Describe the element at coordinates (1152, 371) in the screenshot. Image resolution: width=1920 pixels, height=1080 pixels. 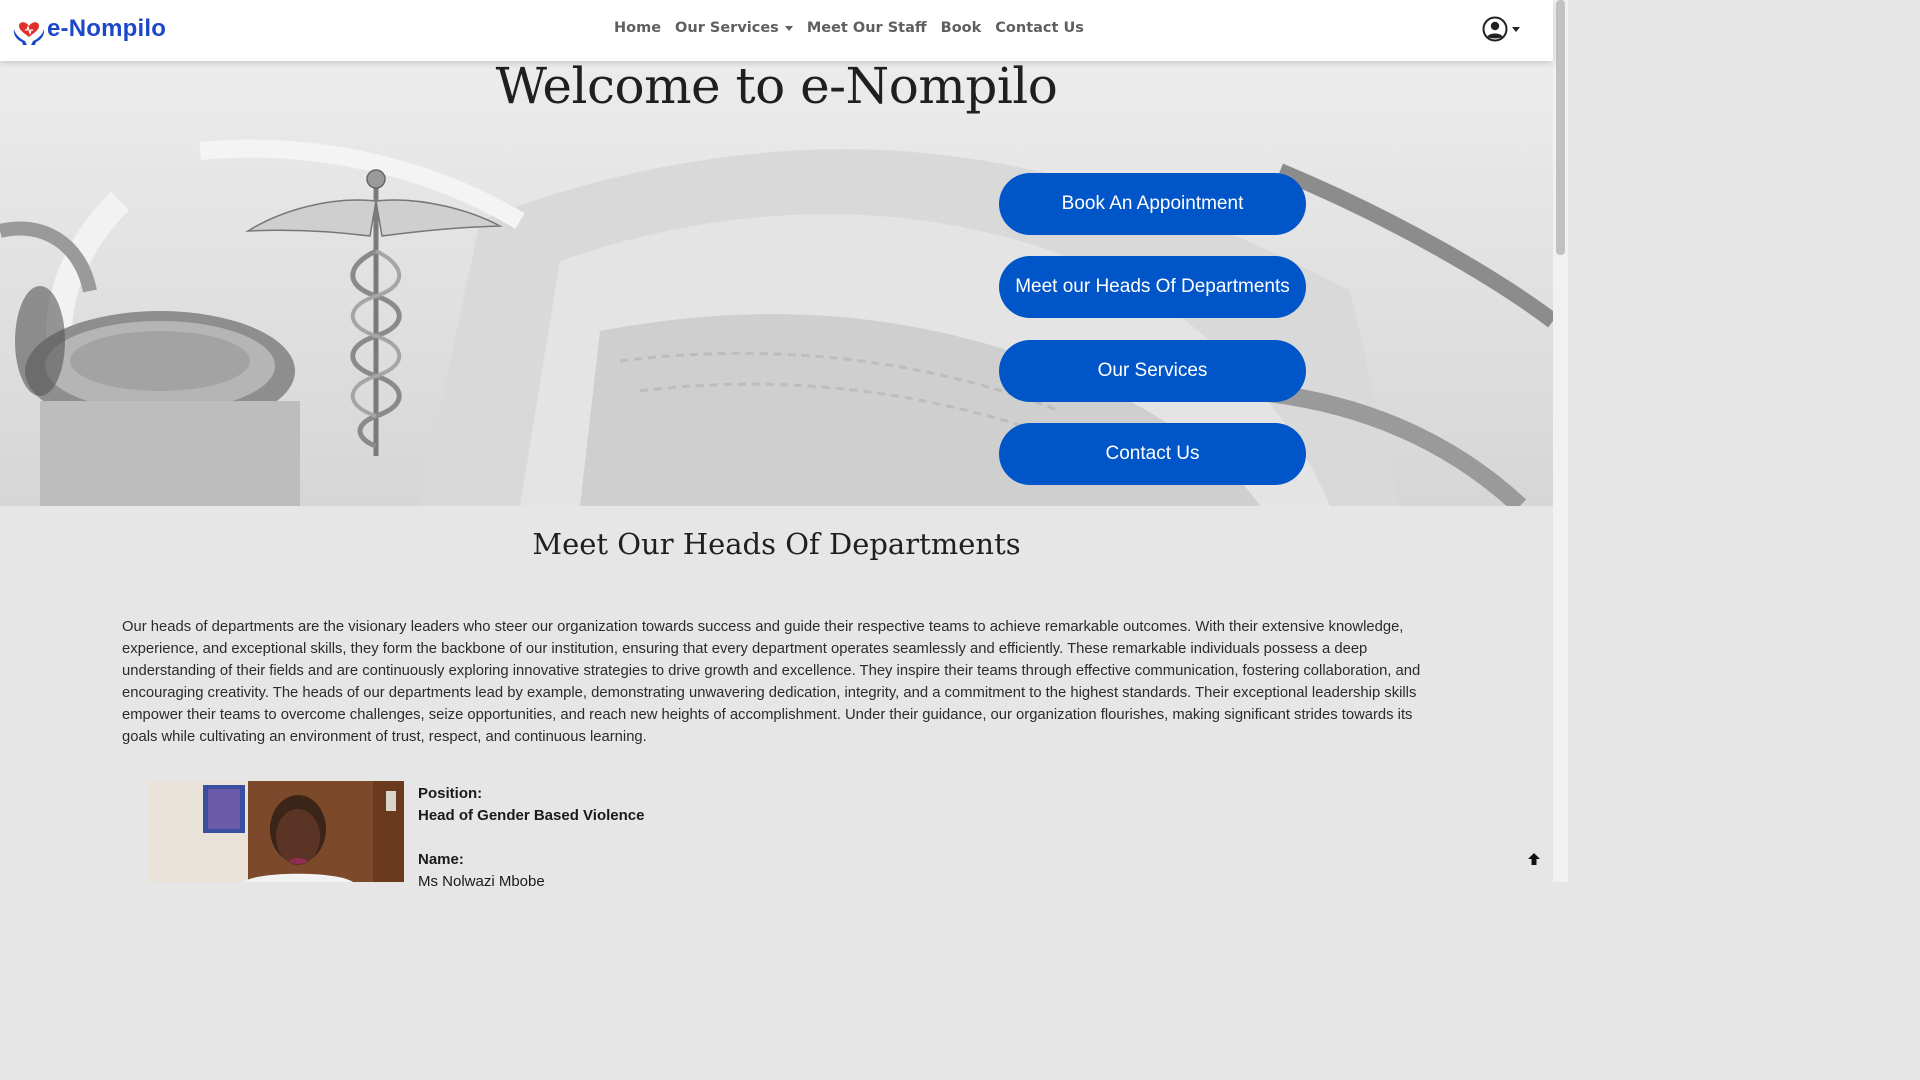
I see `our-services-button: Our Services` at that location.